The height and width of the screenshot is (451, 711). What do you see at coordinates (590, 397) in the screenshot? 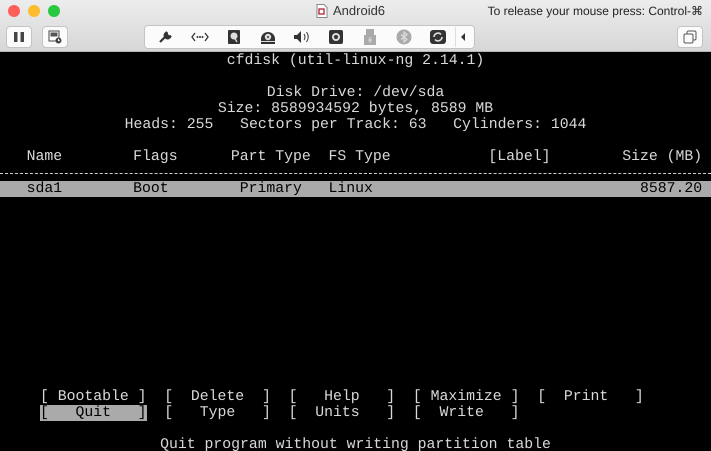
I see `menu-option: [ Print ]` at bounding box center [590, 397].